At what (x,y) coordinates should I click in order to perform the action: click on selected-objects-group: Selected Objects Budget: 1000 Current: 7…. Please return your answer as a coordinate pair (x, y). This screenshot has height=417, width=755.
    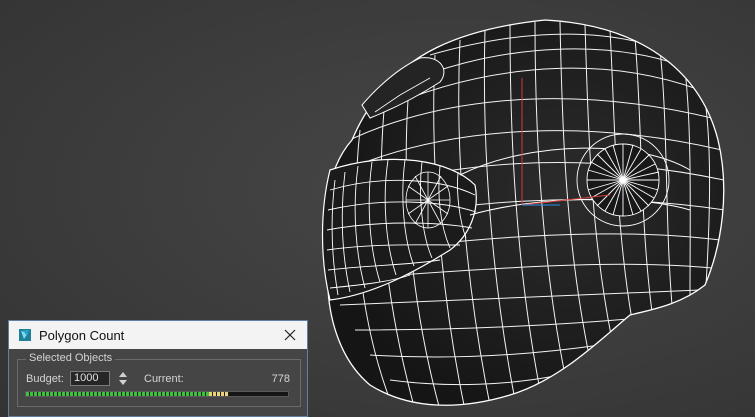
    Looking at the image, I should click on (159, 379).